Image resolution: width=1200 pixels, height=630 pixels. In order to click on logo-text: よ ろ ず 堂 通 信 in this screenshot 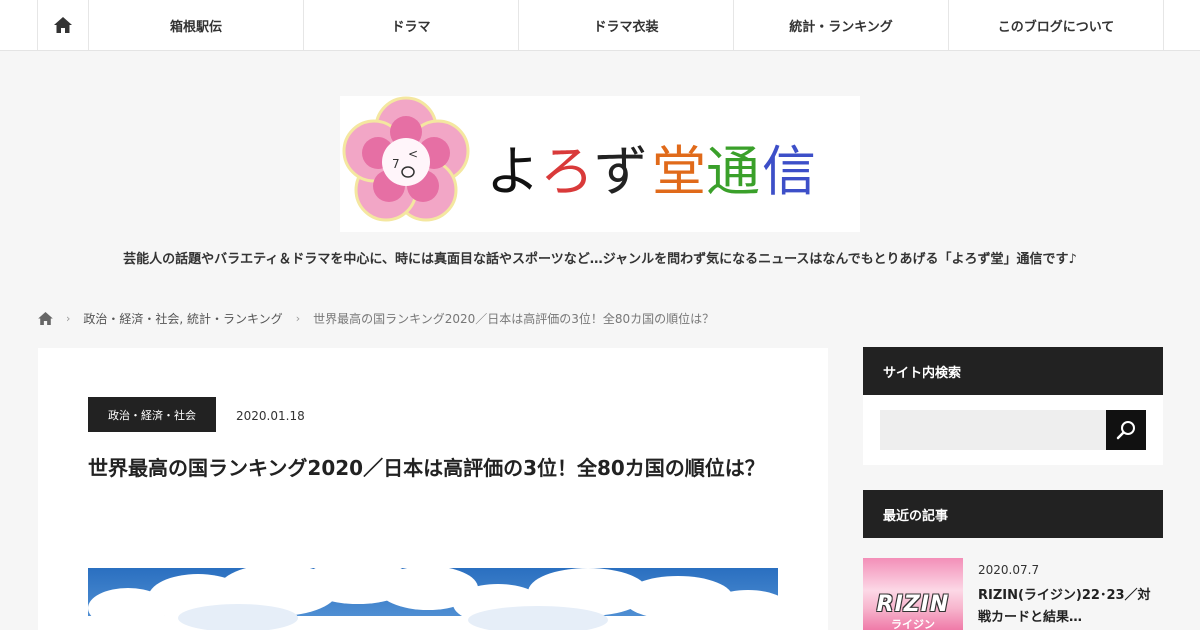, I will do `click(651, 171)`.